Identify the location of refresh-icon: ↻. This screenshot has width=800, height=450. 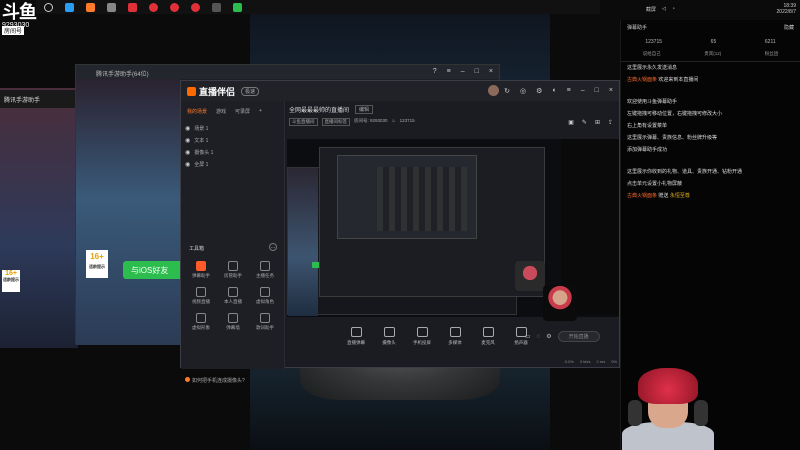
(507, 91).